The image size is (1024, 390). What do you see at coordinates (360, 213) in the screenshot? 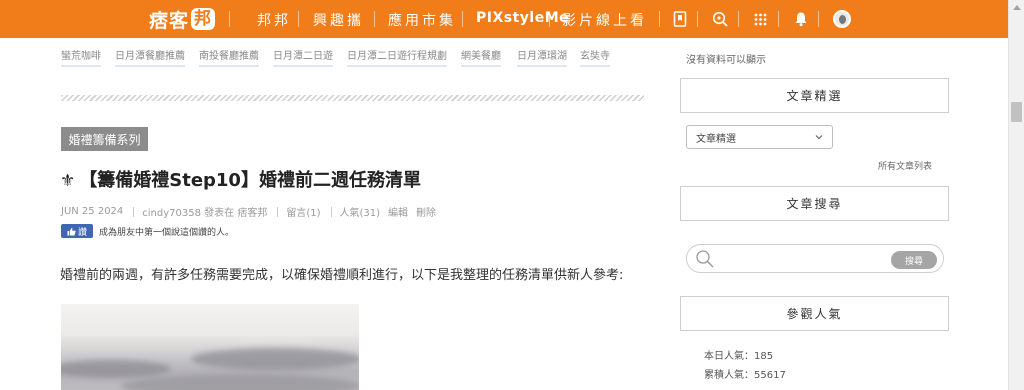
I see `views-count: 人氣(31)` at bounding box center [360, 213].